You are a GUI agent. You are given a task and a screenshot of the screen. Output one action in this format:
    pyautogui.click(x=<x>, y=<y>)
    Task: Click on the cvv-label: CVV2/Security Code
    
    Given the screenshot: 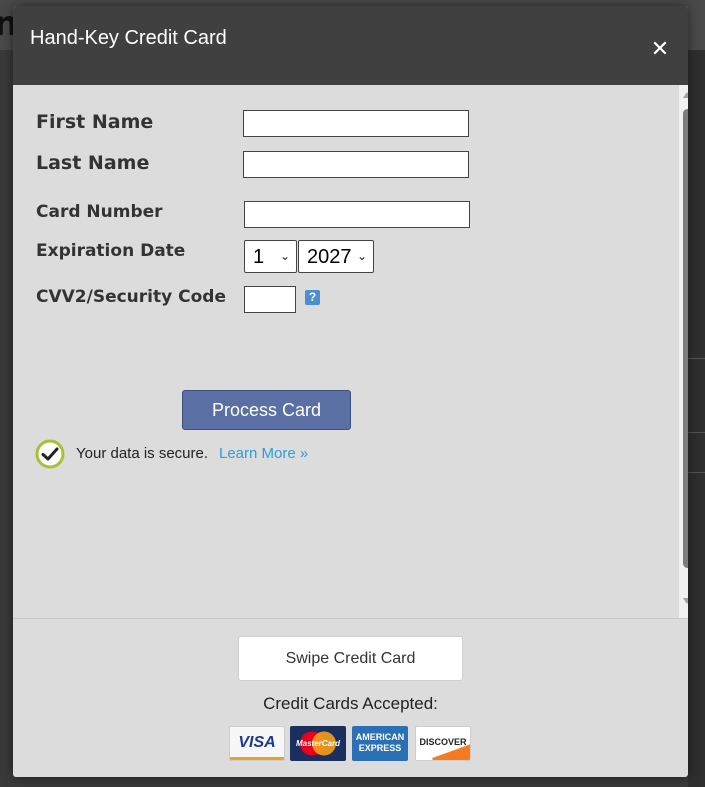 What is the action you would take?
    pyautogui.click(x=131, y=297)
    